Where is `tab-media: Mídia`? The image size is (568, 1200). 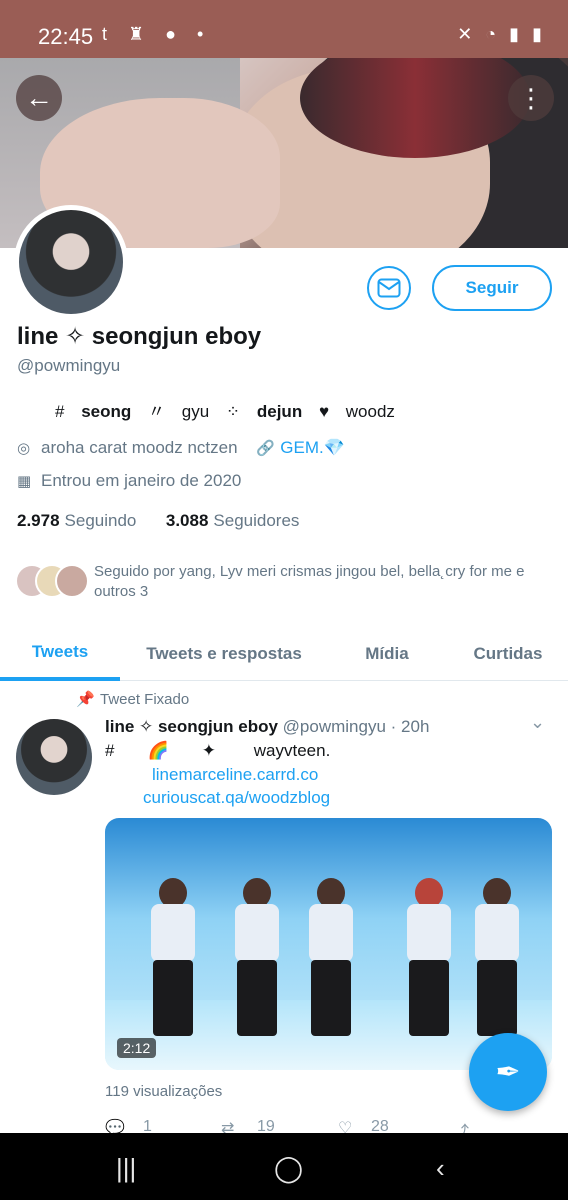
tab-media: Mídia is located at coordinates (387, 653).